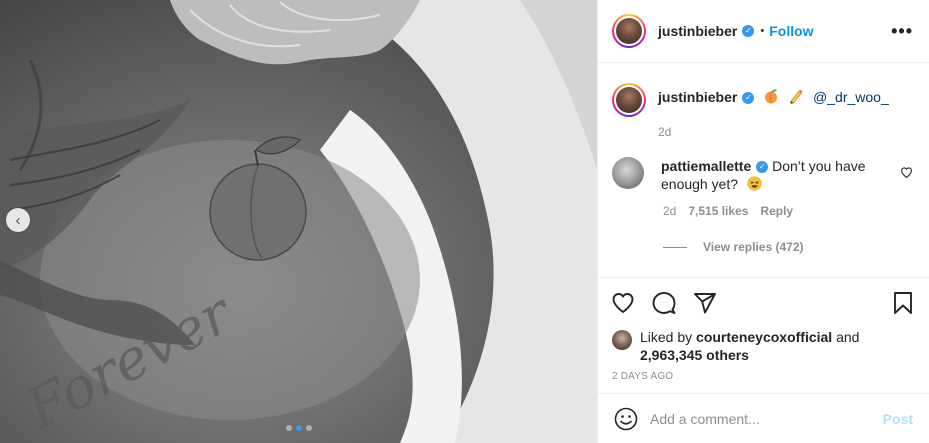  Describe the element at coordinates (753, 247) in the screenshot. I see `view-replies-label: View replies (472)` at that location.